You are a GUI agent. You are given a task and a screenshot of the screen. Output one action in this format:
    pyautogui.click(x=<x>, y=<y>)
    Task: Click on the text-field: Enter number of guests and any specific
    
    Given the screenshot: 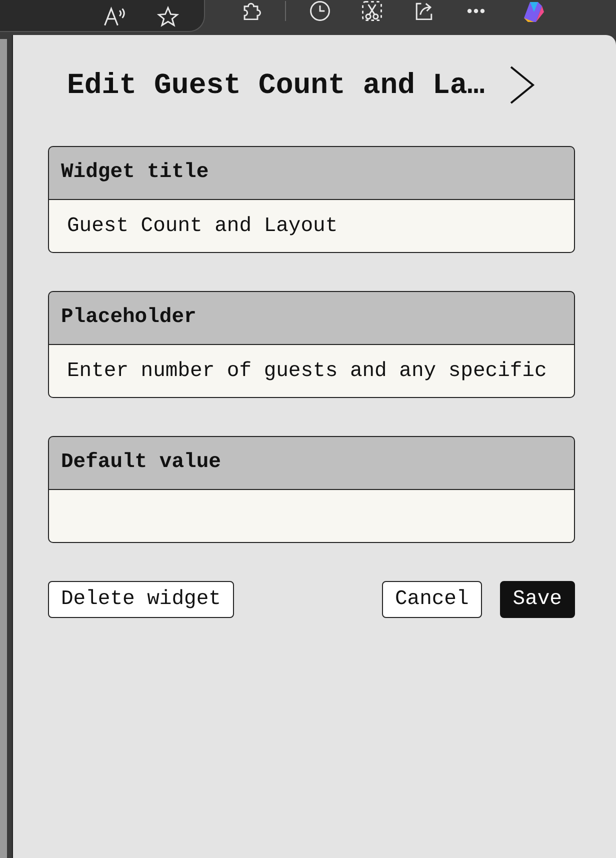 What is the action you would take?
    pyautogui.click(x=311, y=371)
    